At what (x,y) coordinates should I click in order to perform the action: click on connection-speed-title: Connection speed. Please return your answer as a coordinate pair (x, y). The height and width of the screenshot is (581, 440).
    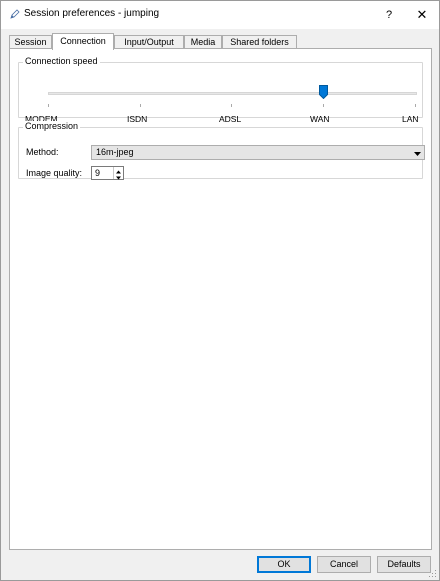
    Looking at the image, I should click on (61, 61).